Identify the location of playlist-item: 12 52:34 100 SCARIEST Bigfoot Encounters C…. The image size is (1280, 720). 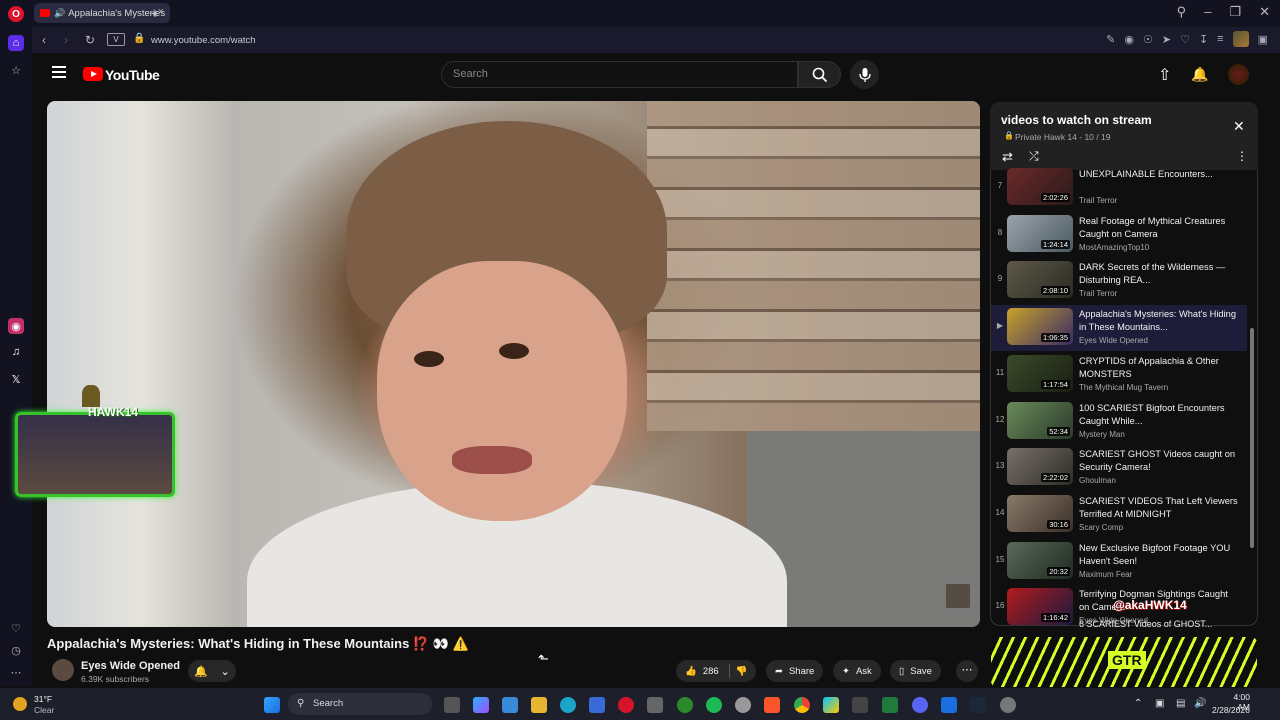
(1119, 422).